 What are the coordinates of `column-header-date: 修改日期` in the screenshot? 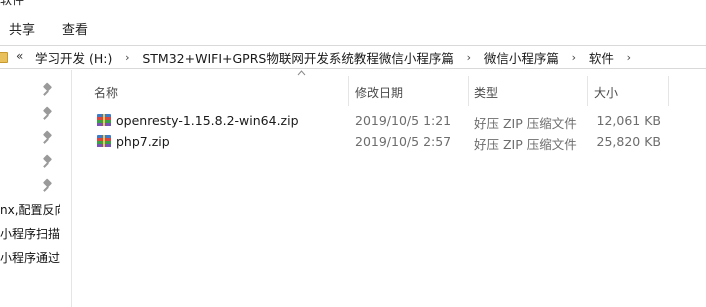 It's located at (379, 92).